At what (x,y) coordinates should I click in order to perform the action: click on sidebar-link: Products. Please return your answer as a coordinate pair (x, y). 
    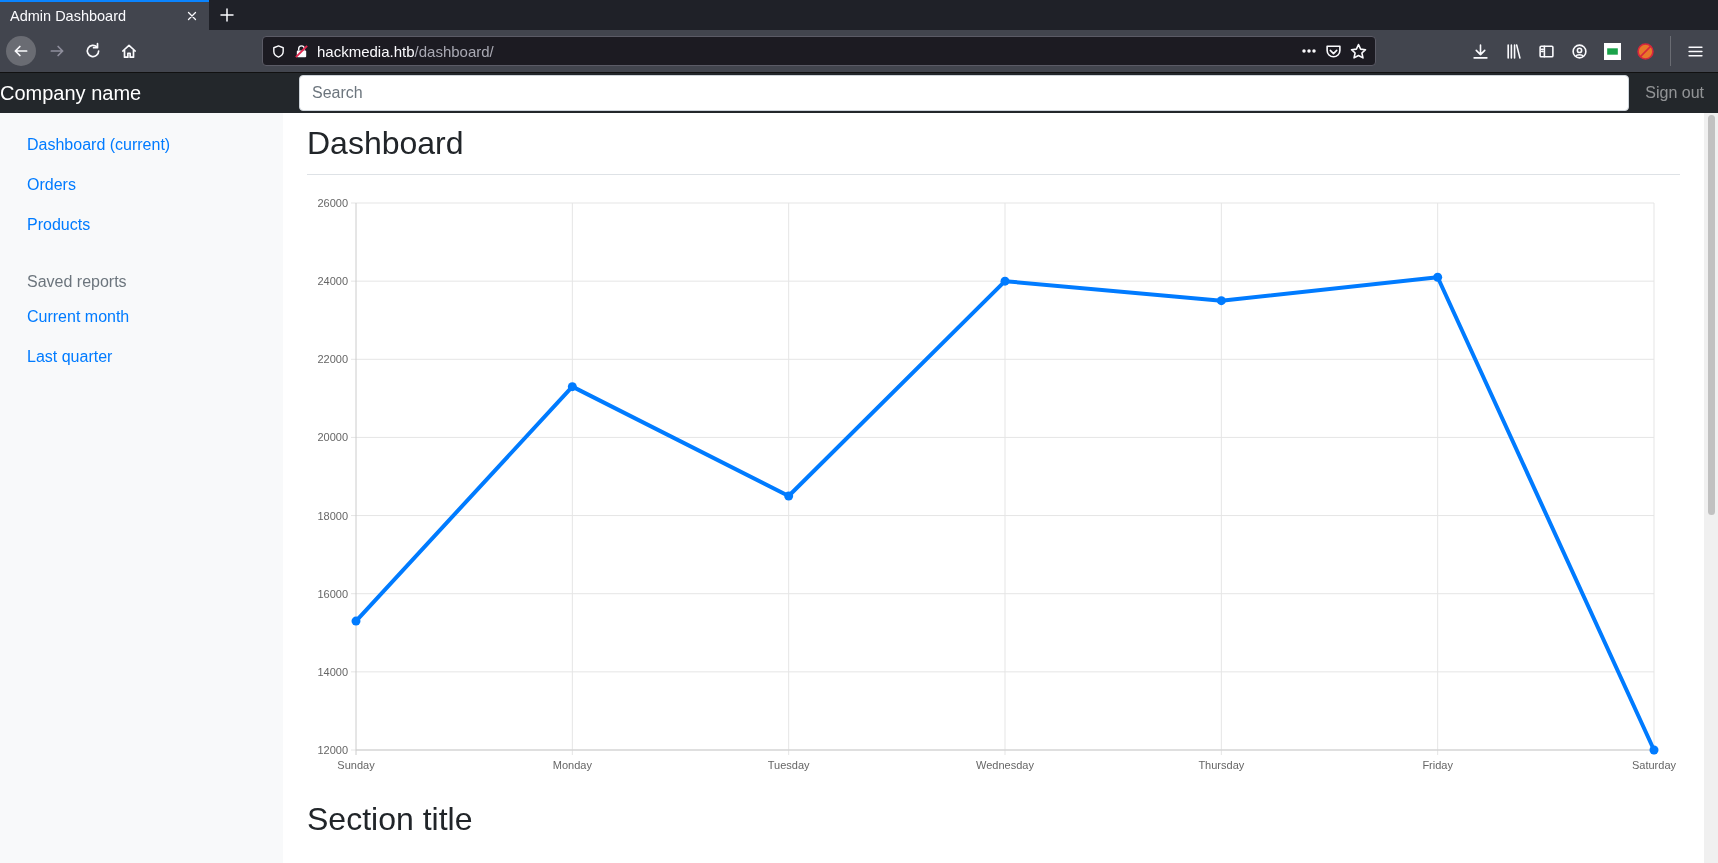
    Looking at the image, I should click on (45, 225).